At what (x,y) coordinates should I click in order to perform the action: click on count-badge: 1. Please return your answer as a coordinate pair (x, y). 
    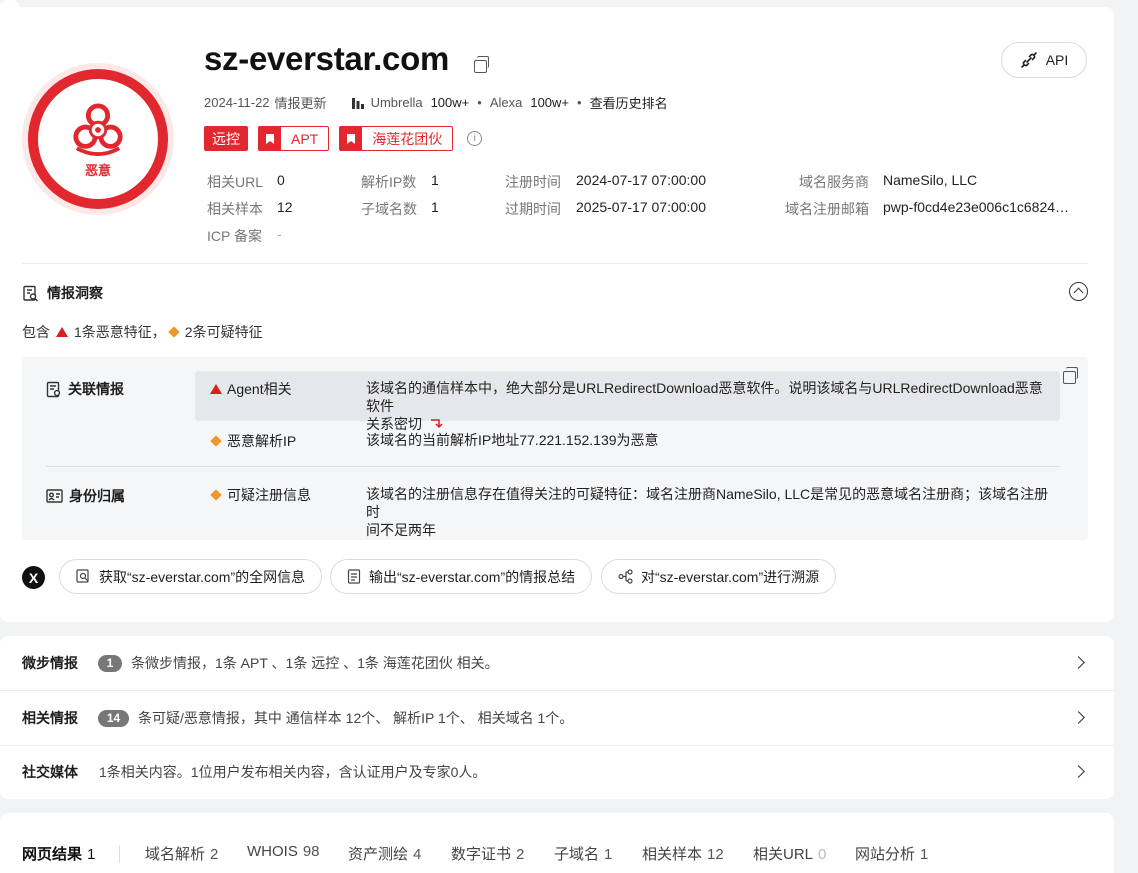
    Looking at the image, I should click on (110, 663).